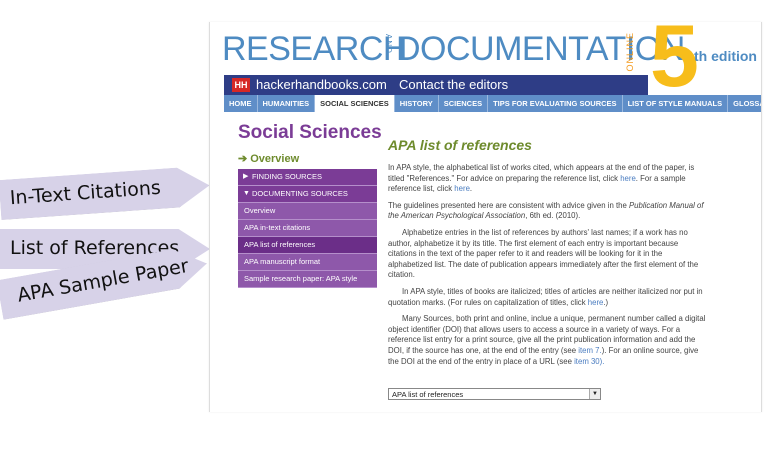 The image size is (767, 460). Describe the element at coordinates (314, 49) in the screenshot. I see `masthead-title-research: RESEARCH` at that location.